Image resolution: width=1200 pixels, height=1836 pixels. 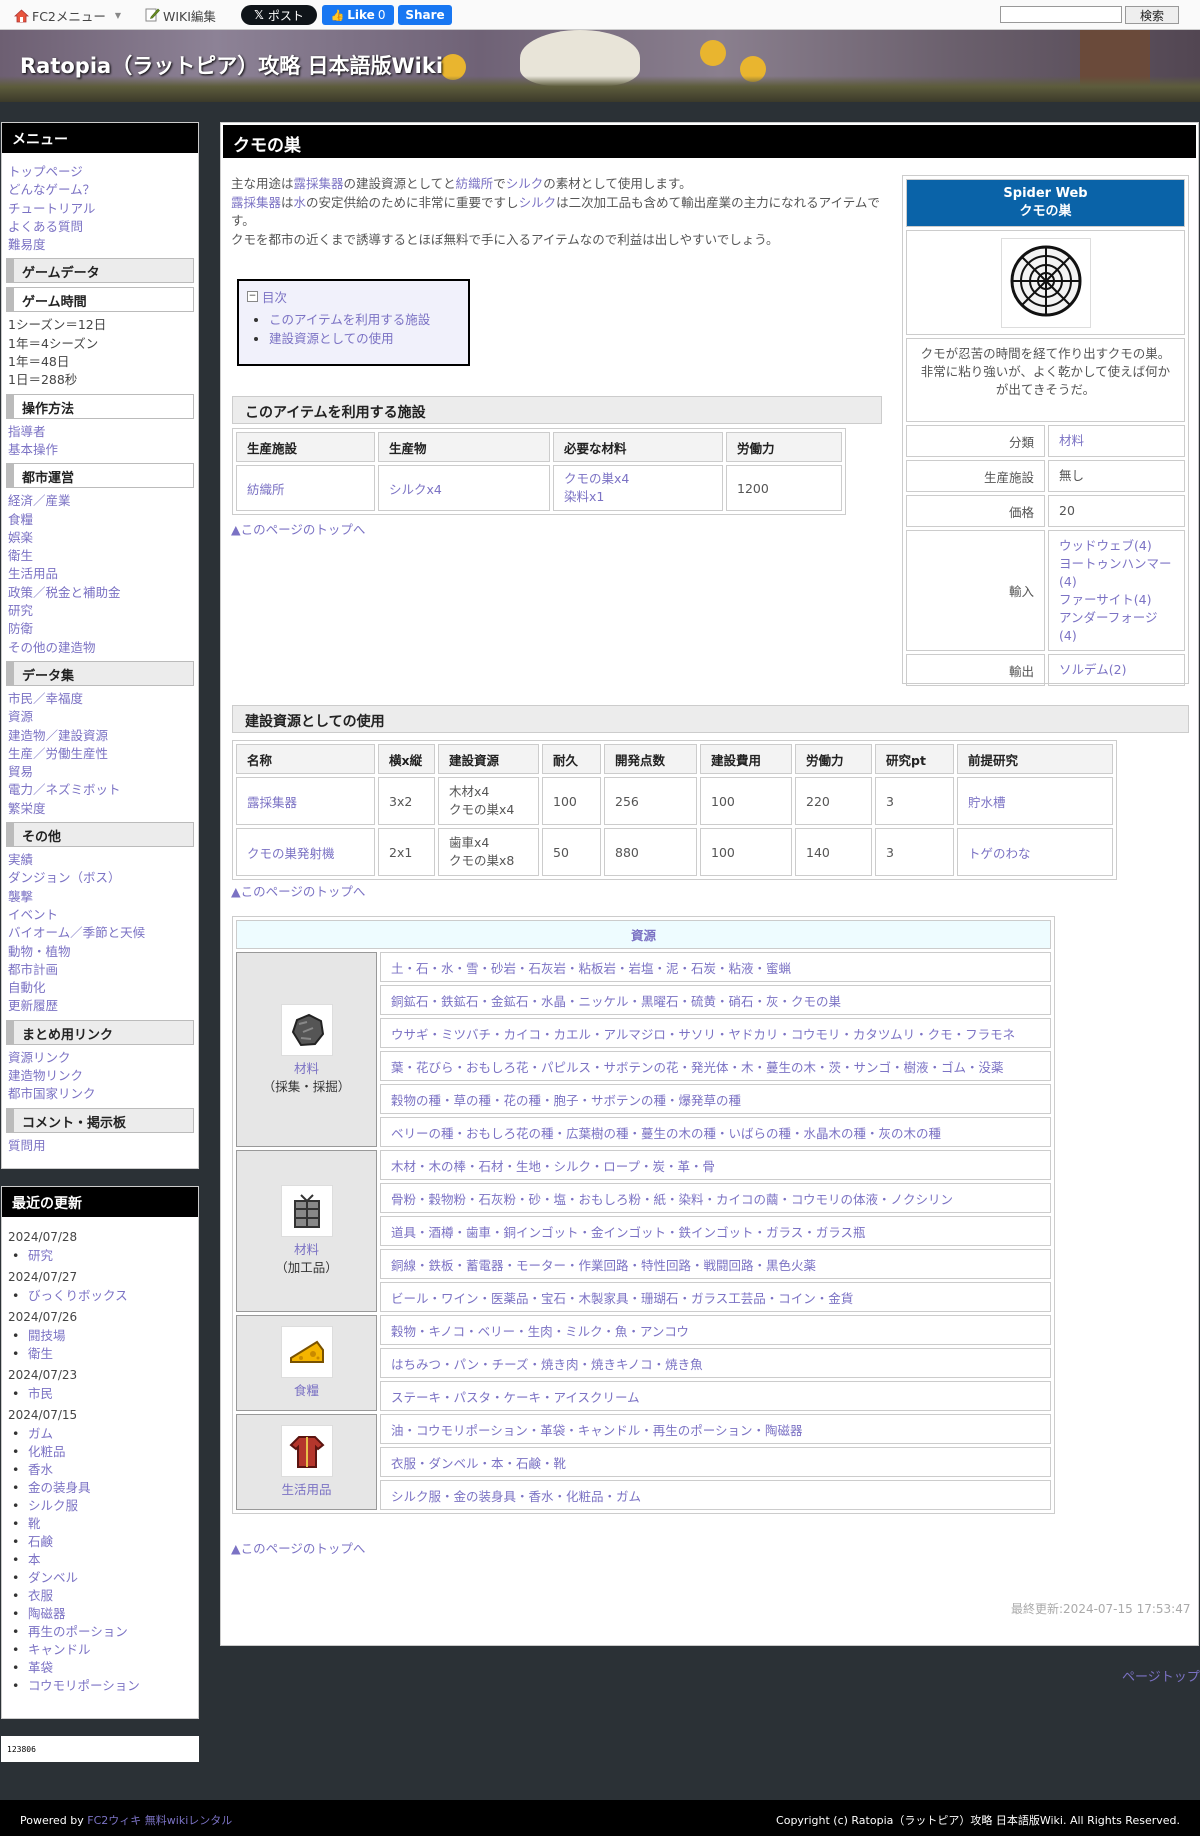 What do you see at coordinates (100, 915) in the screenshot?
I see `sidebar-link: イベント` at bounding box center [100, 915].